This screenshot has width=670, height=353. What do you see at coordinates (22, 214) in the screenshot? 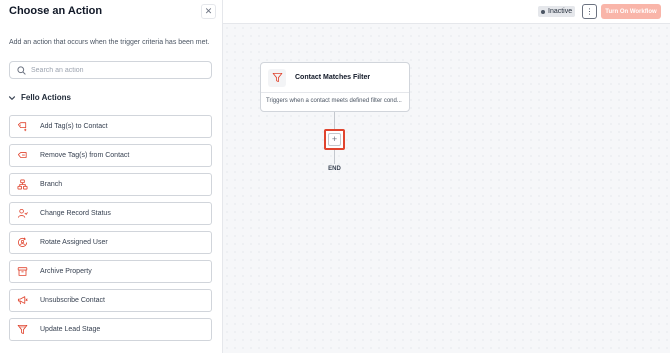
I see `user-status-icon` at bounding box center [22, 214].